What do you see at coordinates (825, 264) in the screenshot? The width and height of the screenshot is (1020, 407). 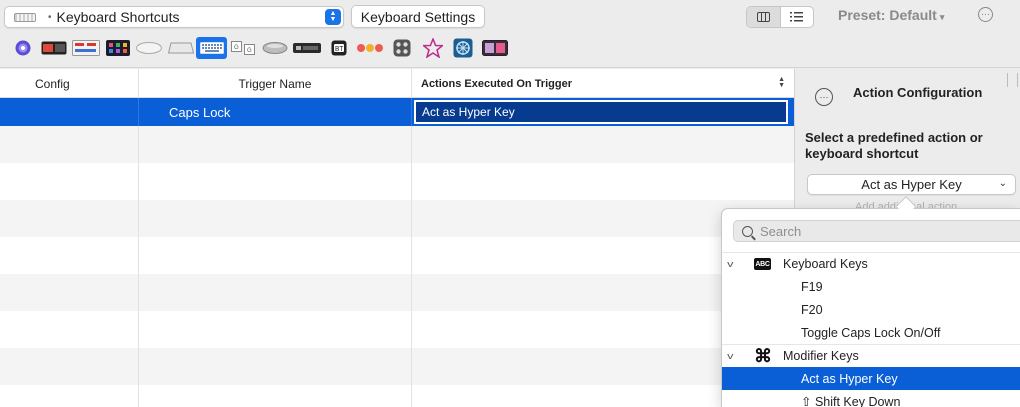 I see `group-label: Keyboard Keys` at bounding box center [825, 264].